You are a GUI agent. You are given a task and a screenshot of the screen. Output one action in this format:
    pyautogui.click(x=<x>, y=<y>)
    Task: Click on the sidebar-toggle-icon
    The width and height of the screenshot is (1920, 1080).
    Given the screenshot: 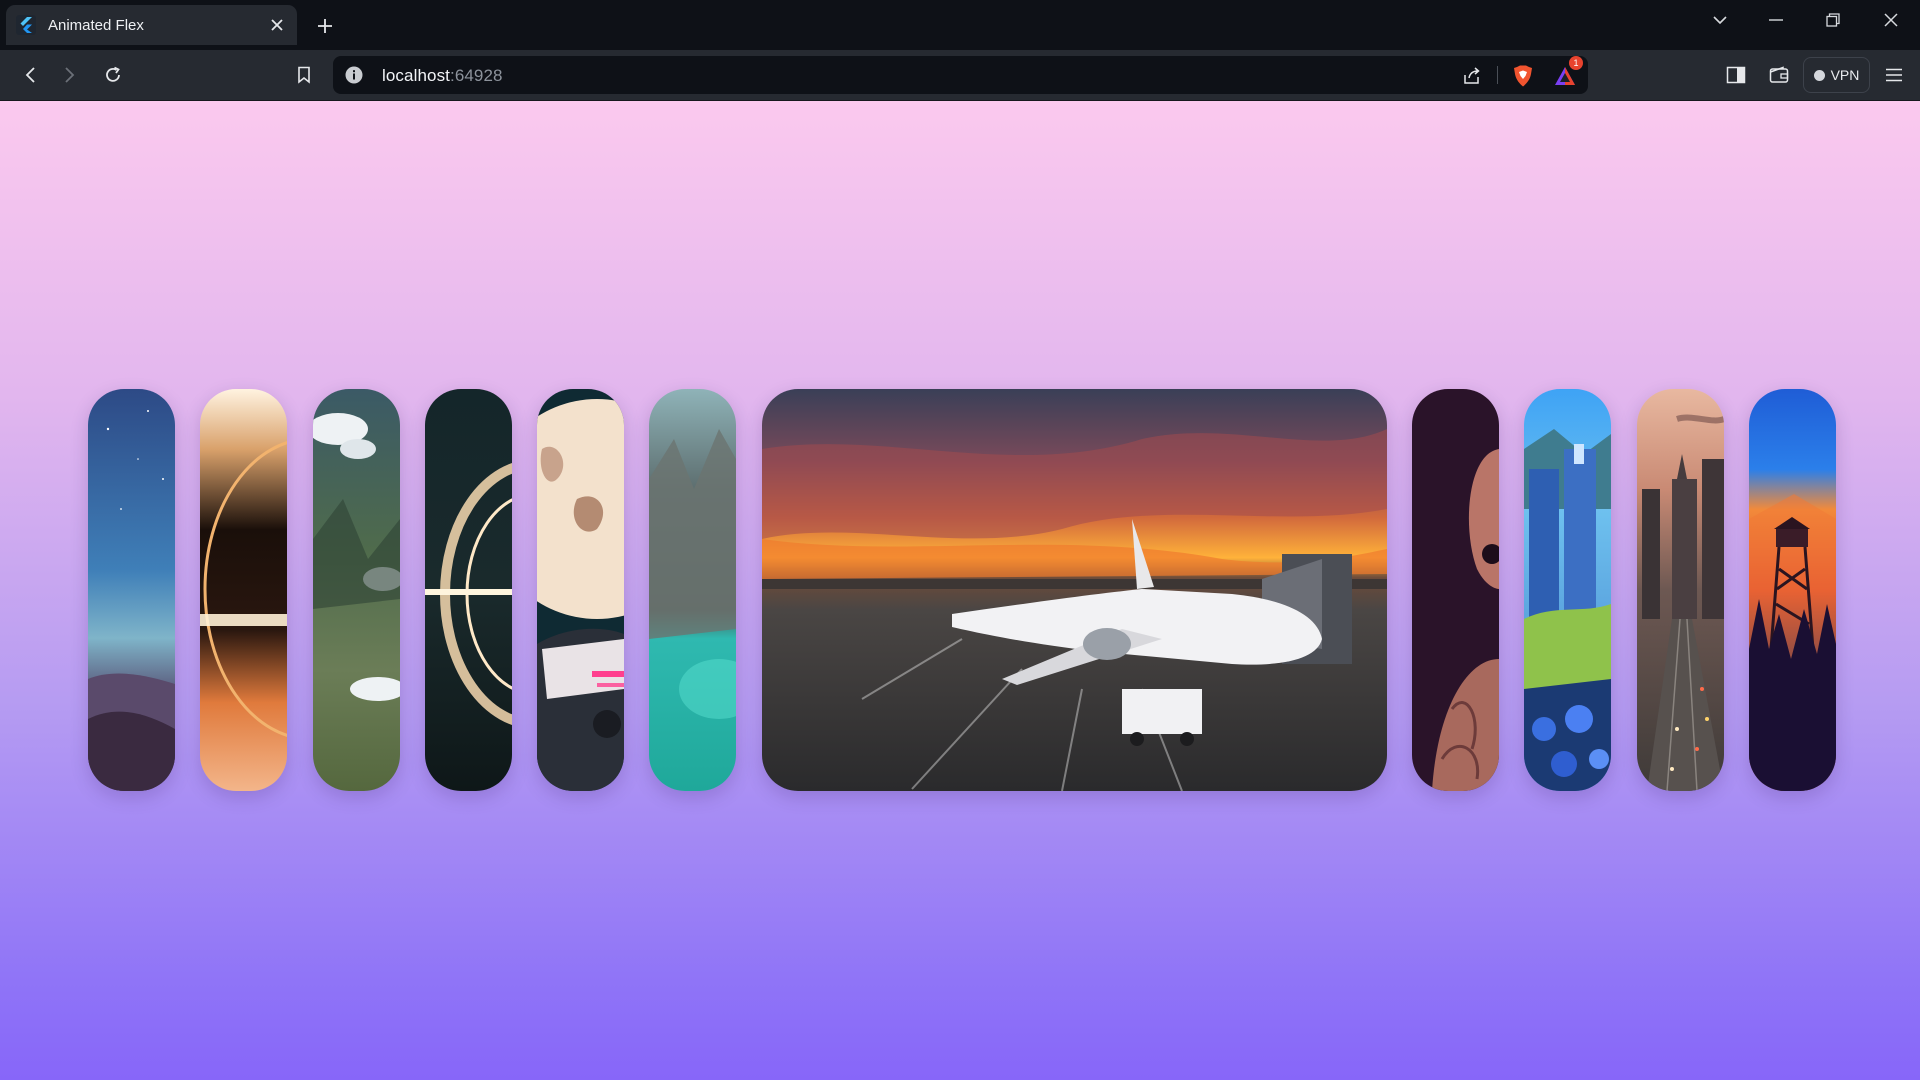 What is the action you would take?
    pyautogui.click(x=1736, y=75)
    